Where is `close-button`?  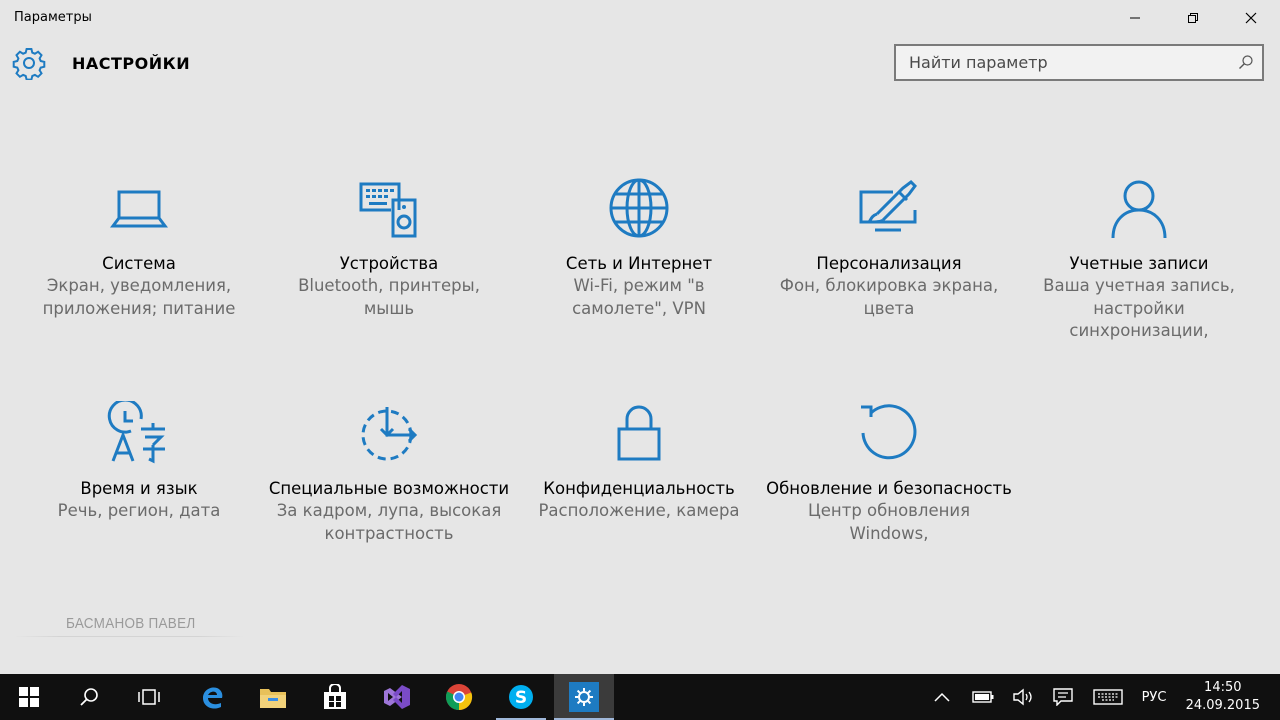
close-button is located at coordinates (1251, 18).